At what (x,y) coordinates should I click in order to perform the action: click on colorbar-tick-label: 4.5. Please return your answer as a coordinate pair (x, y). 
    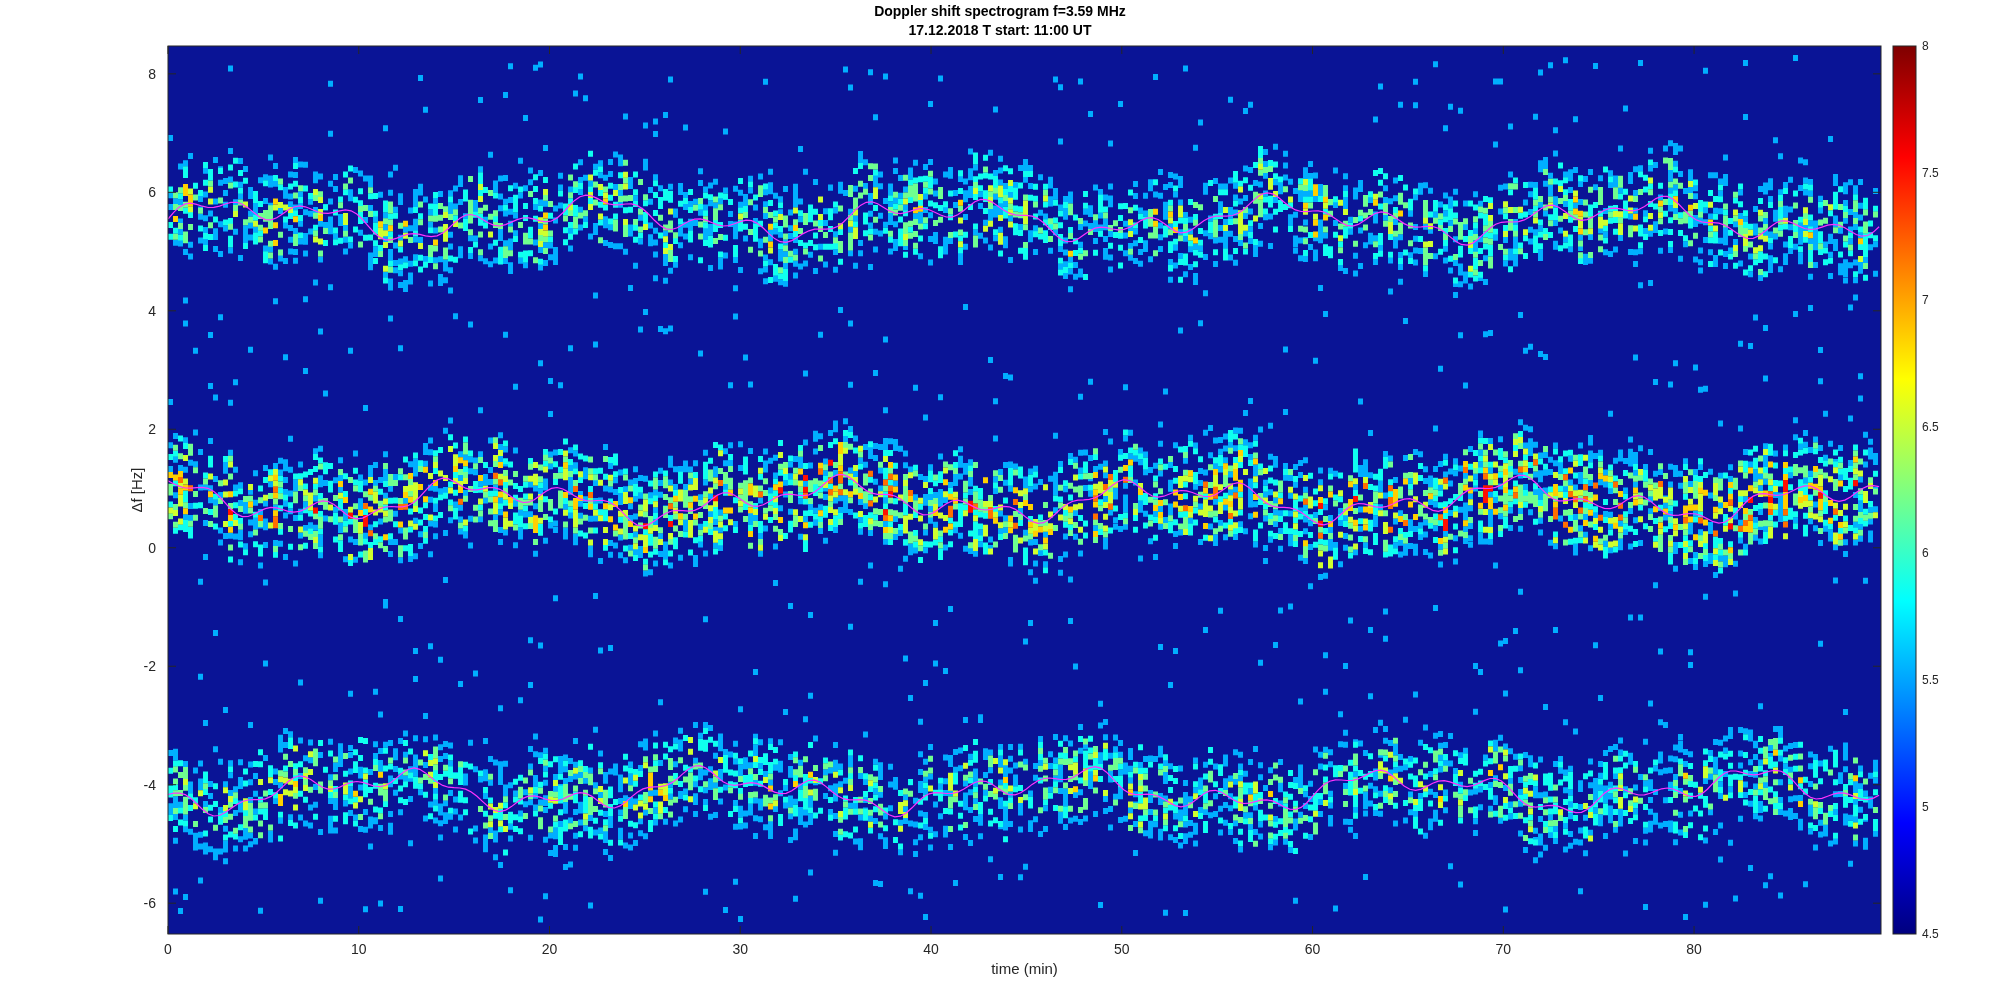
    Looking at the image, I should click on (1930, 934).